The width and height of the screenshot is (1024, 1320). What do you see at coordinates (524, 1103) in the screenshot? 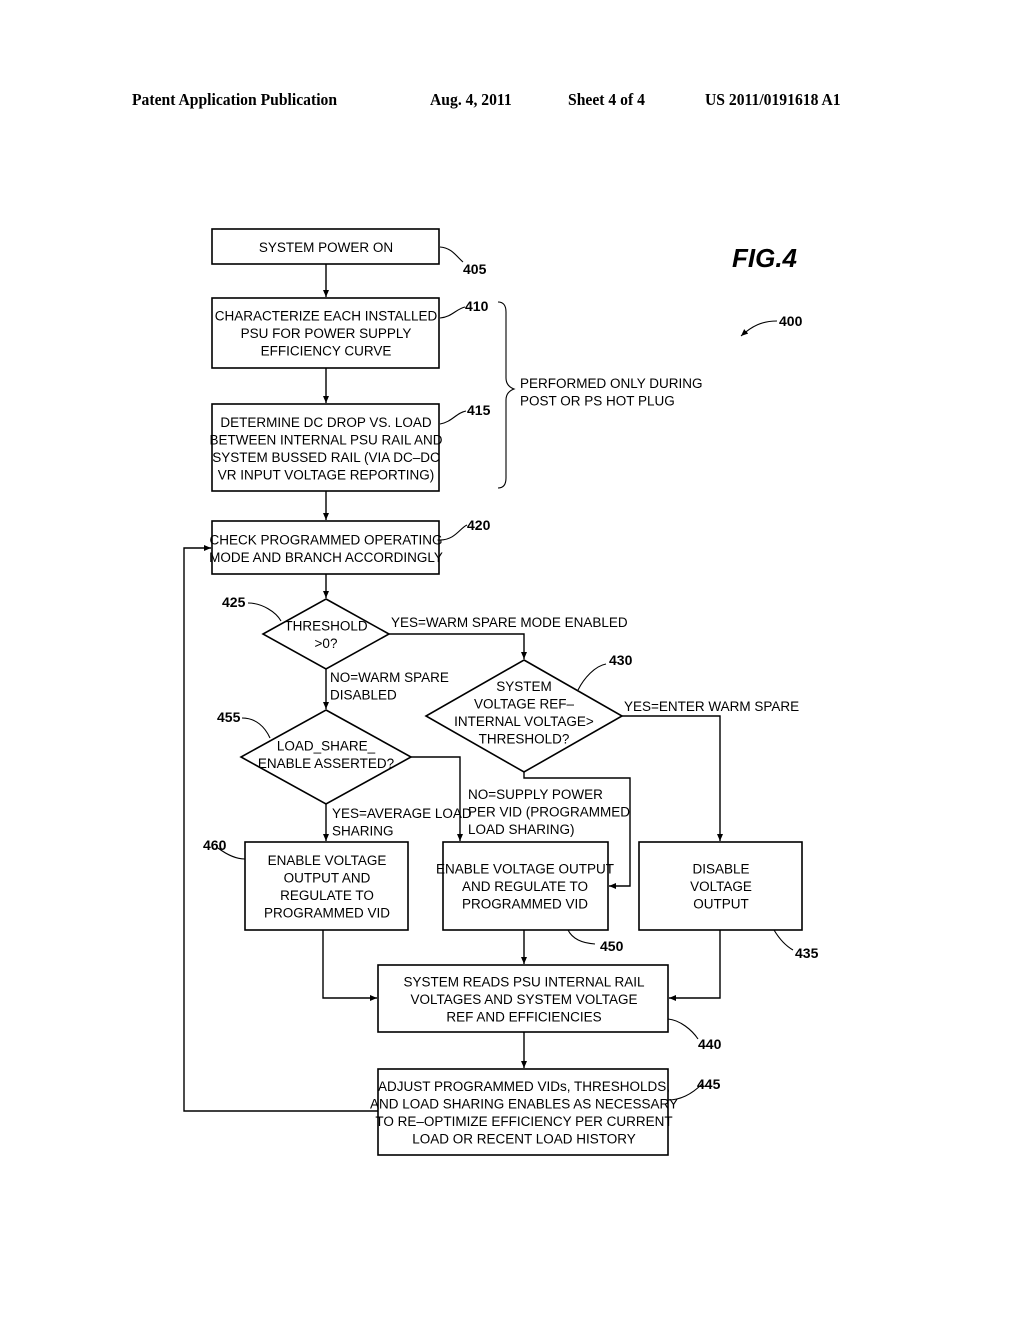
I see `text-line: AND LOAD SHARING ENABLES AS NECESSARY` at bounding box center [524, 1103].